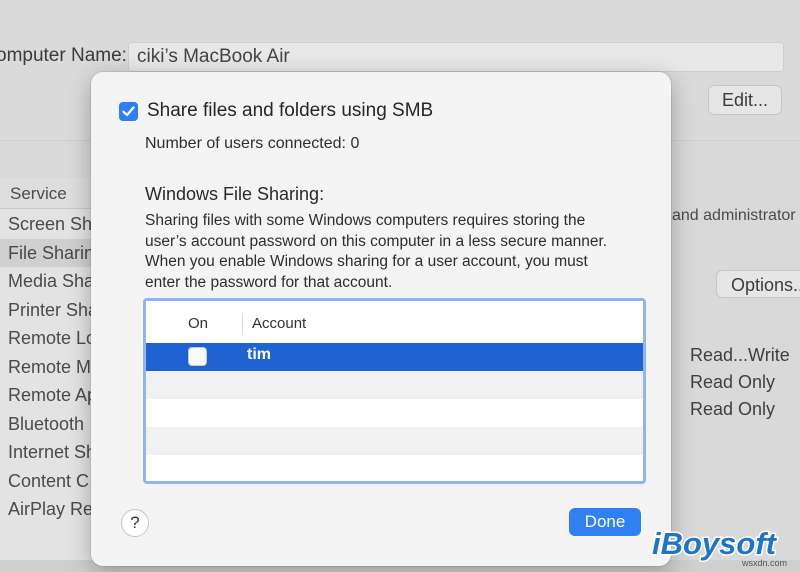 This screenshot has height=572, width=800. I want to click on iboysoft-watermark-logo: iBoysoft wsxdn.com, so click(719, 547).